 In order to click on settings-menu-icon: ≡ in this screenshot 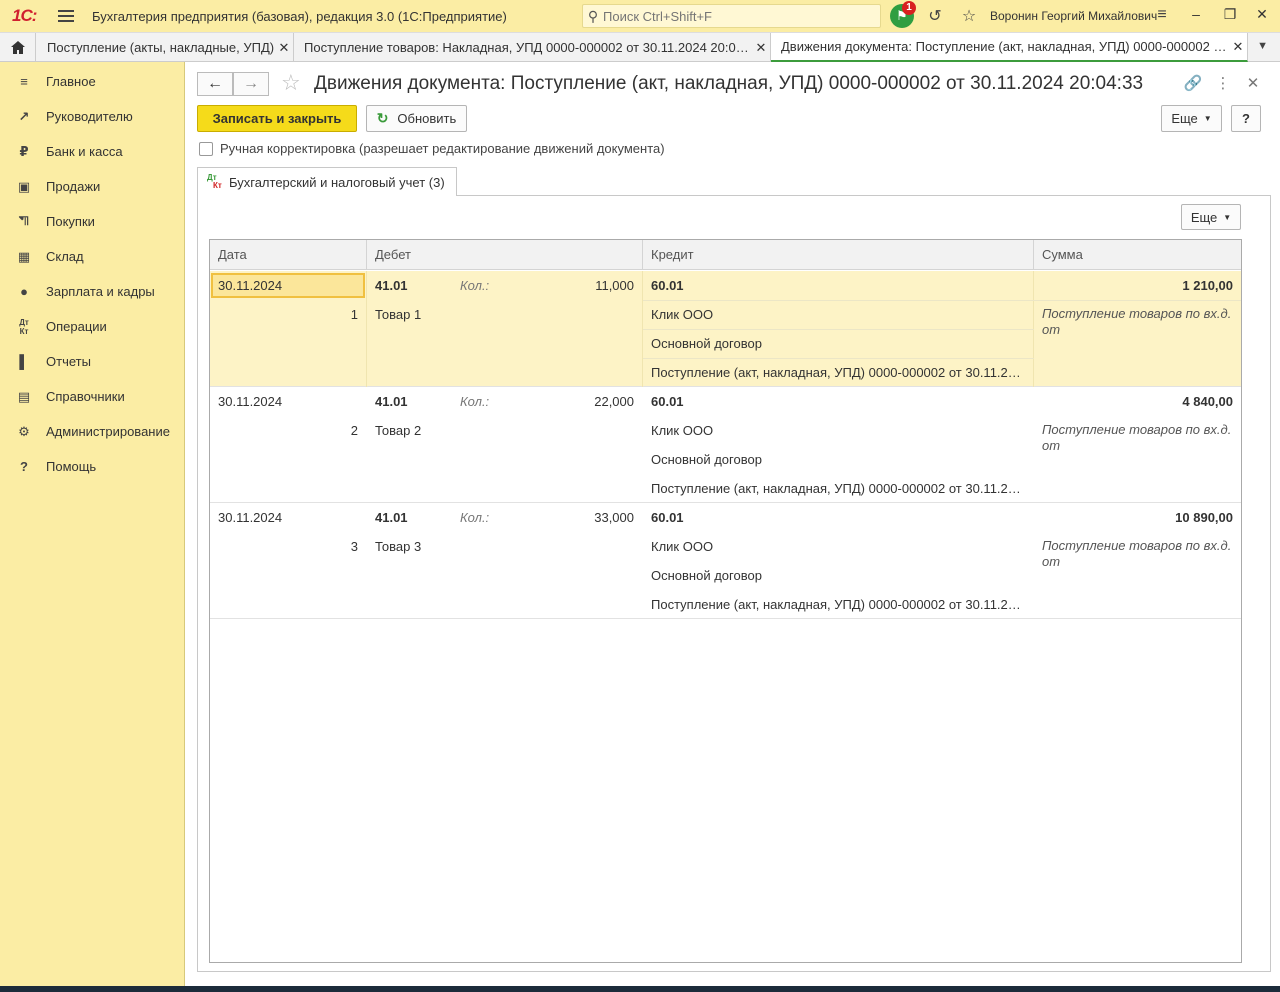, I will do `click(1162, 15)`.